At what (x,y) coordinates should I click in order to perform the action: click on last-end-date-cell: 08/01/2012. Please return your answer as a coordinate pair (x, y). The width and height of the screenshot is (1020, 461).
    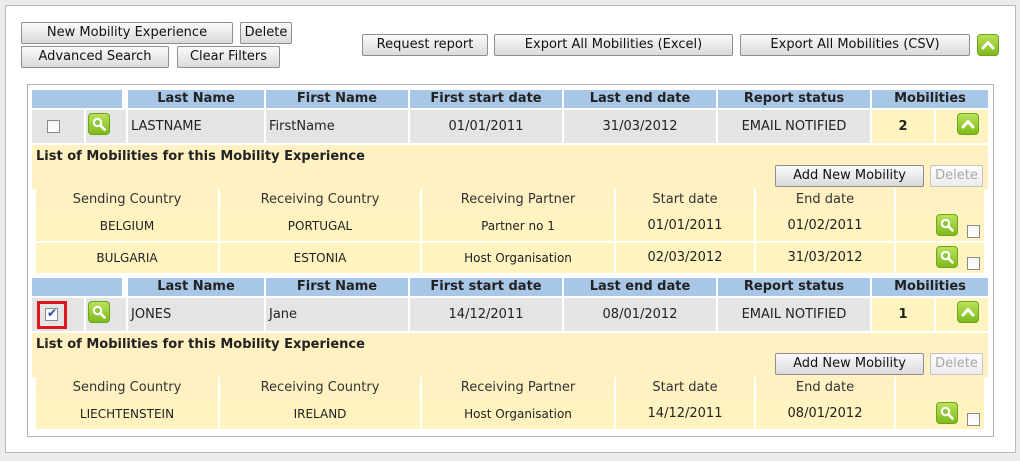
    Looking at the image, I should click on (640, 314).